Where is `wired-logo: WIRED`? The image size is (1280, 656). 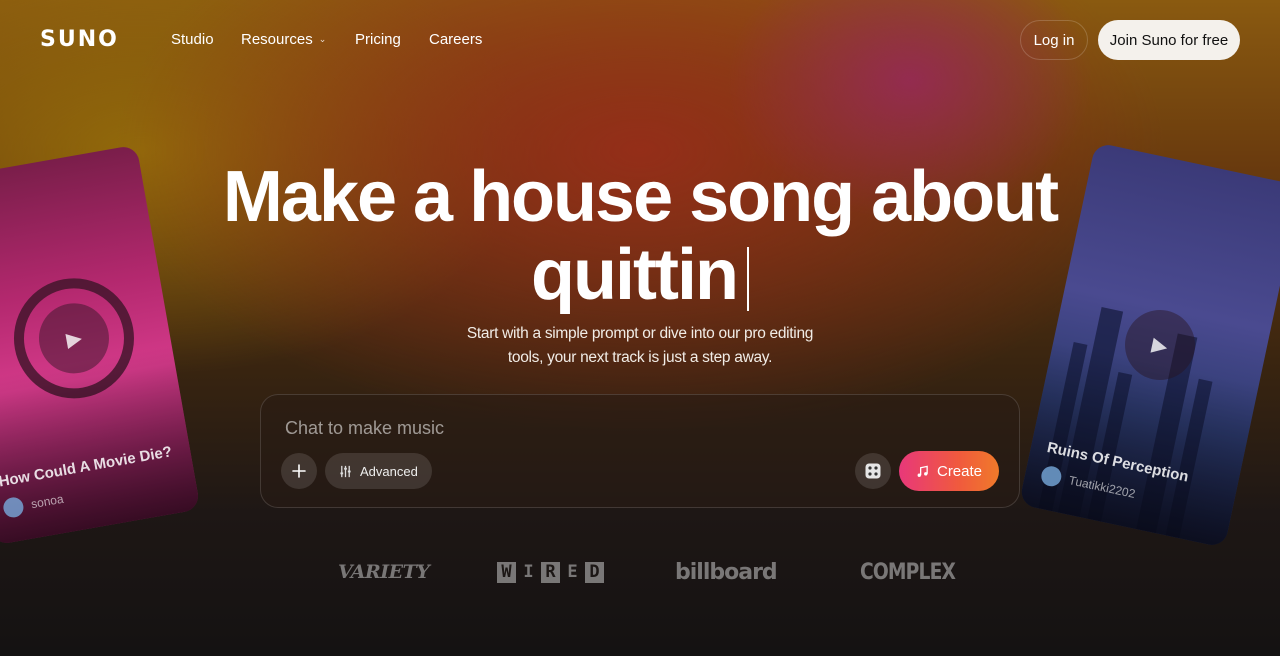
wired-logo: WIRED is located at coordinates (550, 572).